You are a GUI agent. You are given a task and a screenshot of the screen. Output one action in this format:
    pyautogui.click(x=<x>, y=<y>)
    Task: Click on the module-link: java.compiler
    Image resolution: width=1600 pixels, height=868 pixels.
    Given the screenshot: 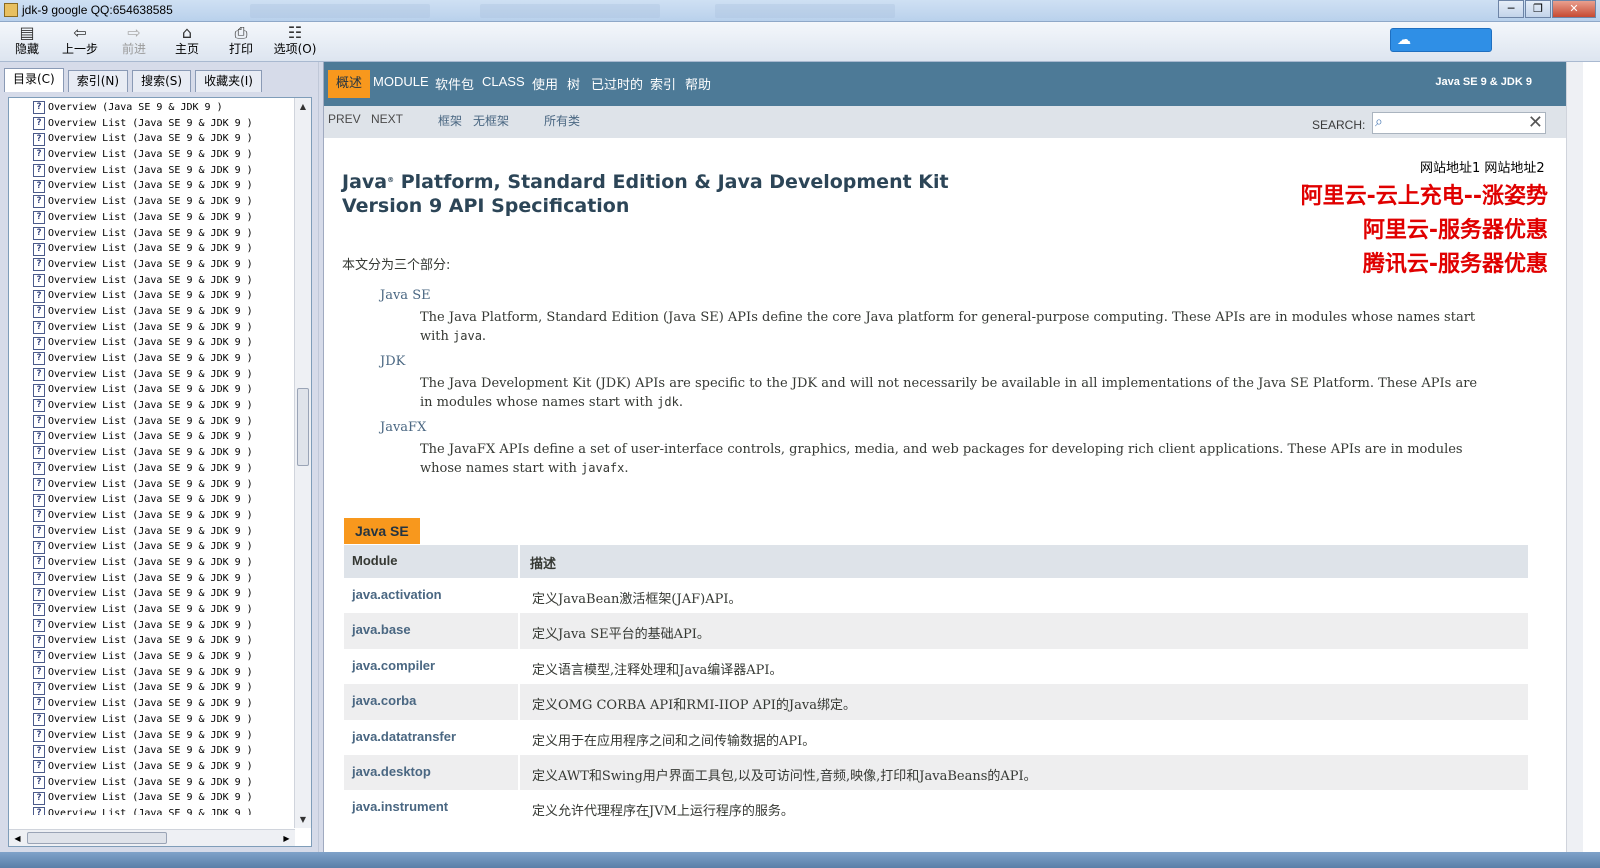 What is the action you would take?
    pyautogui.click(x=431, y=666)
    